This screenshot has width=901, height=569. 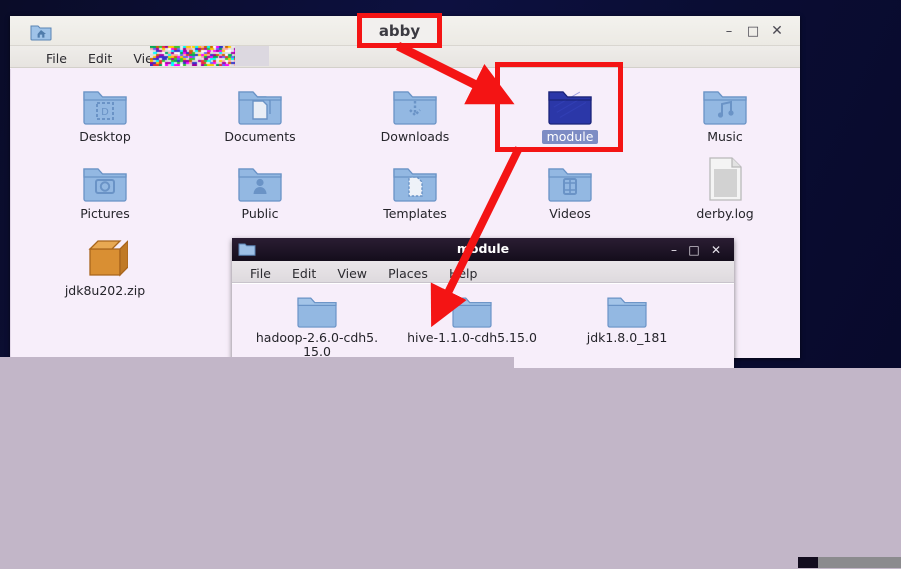 What do you see at coordinates (105, 213) in the screenshot?
I see `item-label: Pictures` at bounding box center [105, 213].